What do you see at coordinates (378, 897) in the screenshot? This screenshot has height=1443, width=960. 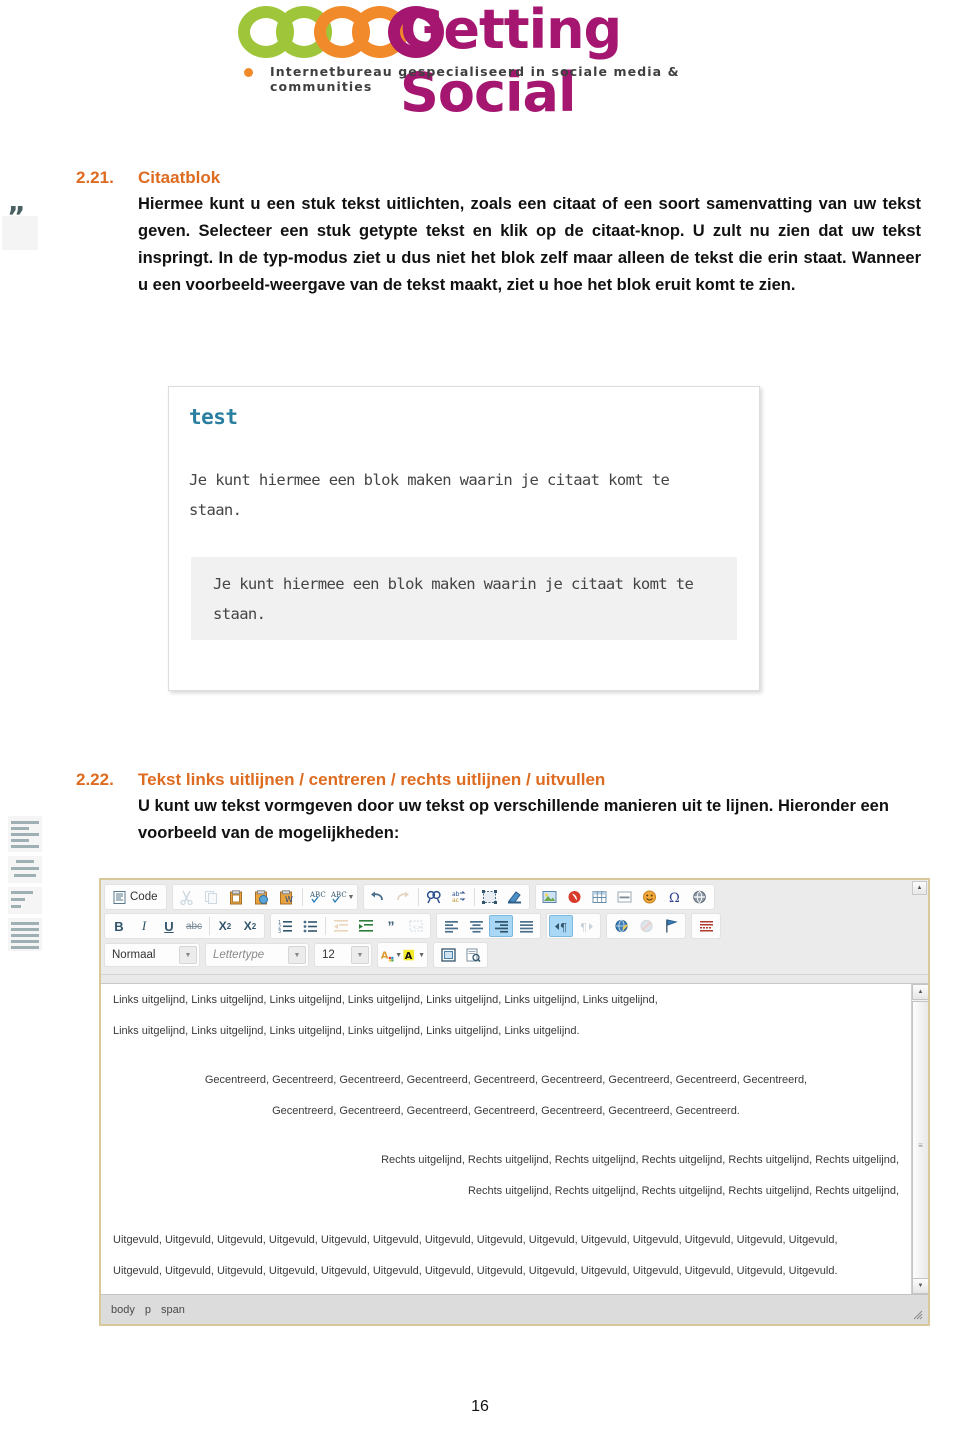 I see `undo-button` at bounding box center [378, 897].